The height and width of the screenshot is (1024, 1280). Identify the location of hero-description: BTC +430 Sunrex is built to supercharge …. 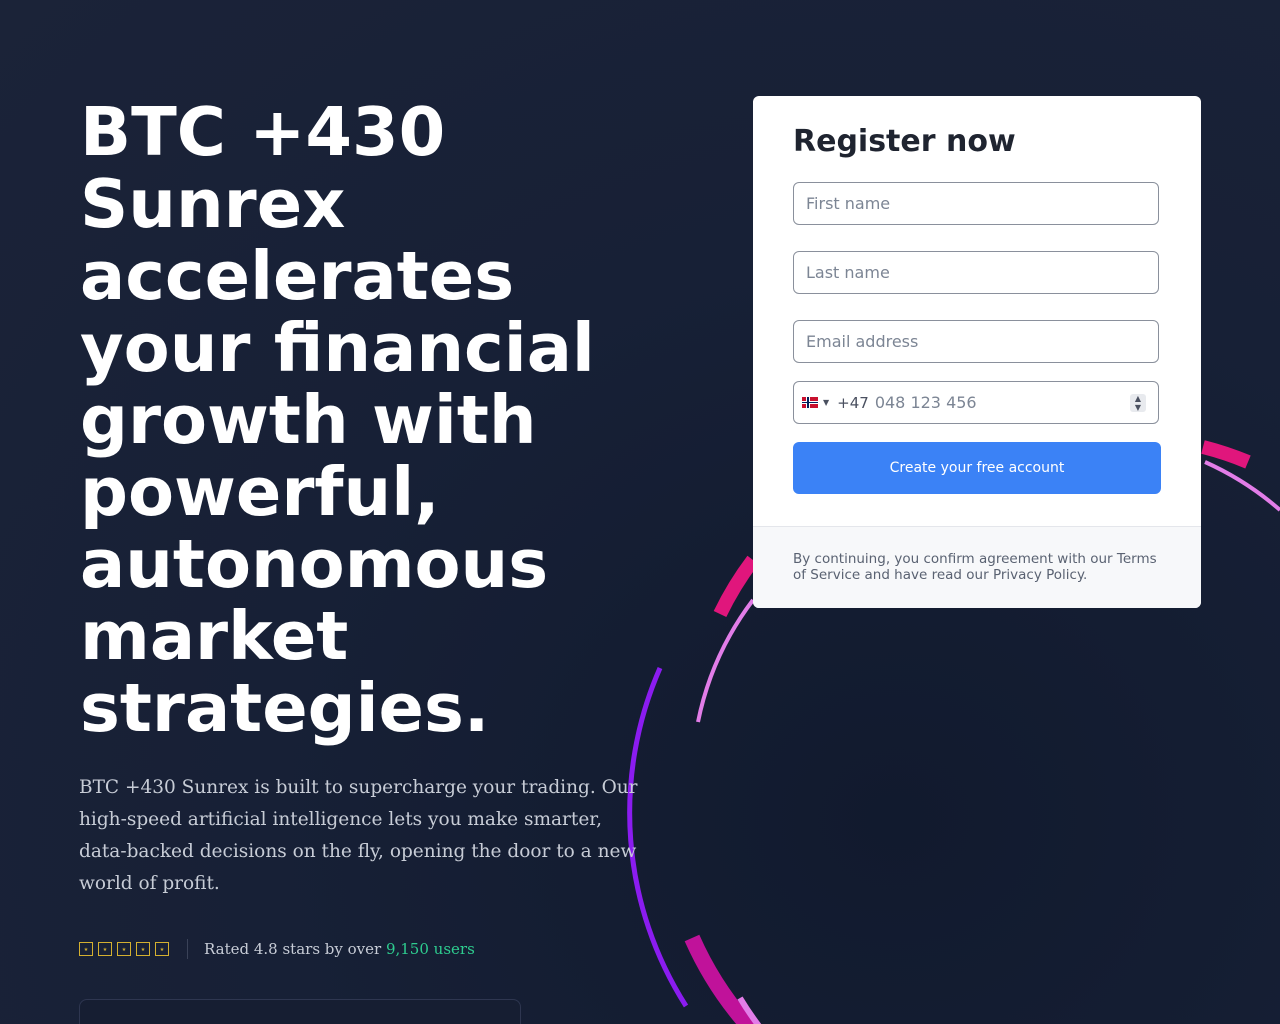
(358, 835).